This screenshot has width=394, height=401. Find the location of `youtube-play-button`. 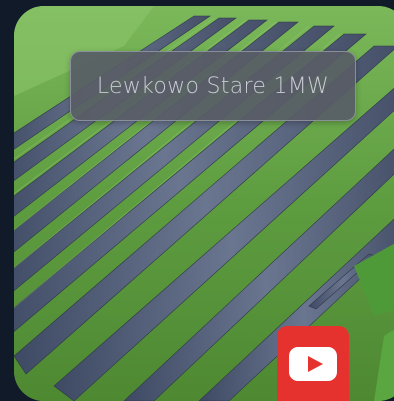

youtube-play-button is located at coordinates (313, 363).